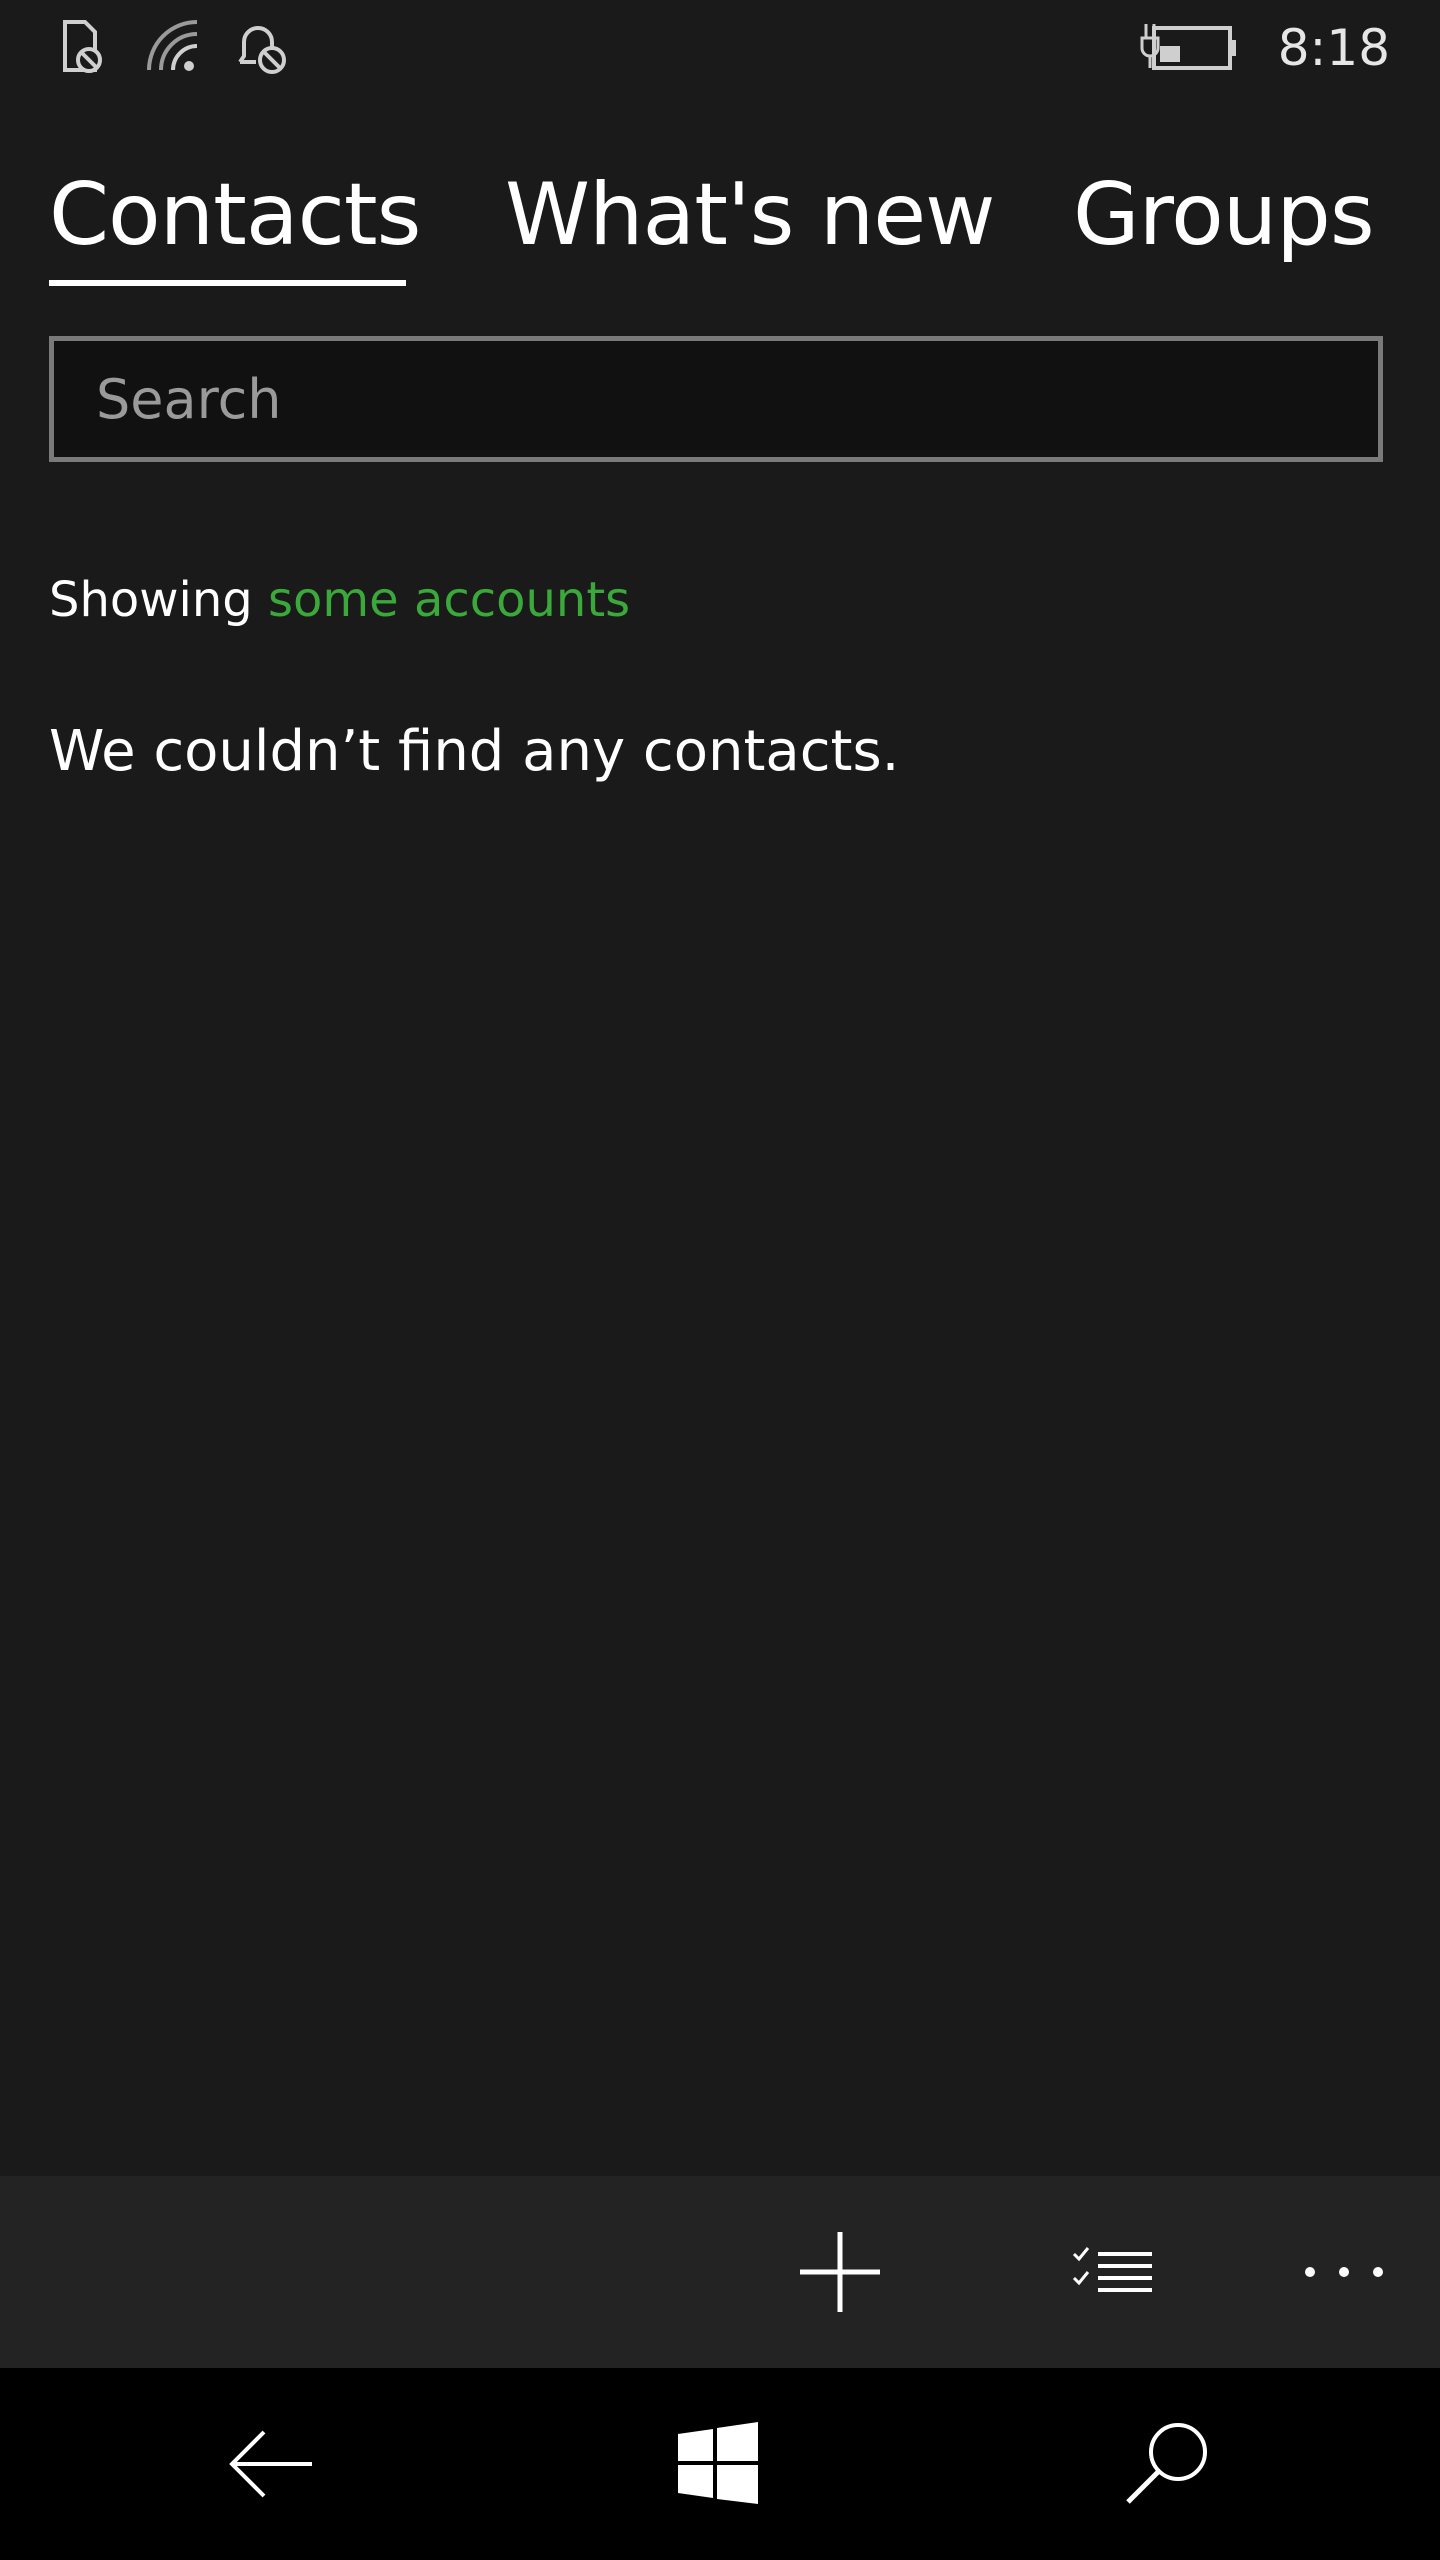 The height and width of the screenshot is (2560, 1440). I want to click on more-options-button, so click(1344, 2272).